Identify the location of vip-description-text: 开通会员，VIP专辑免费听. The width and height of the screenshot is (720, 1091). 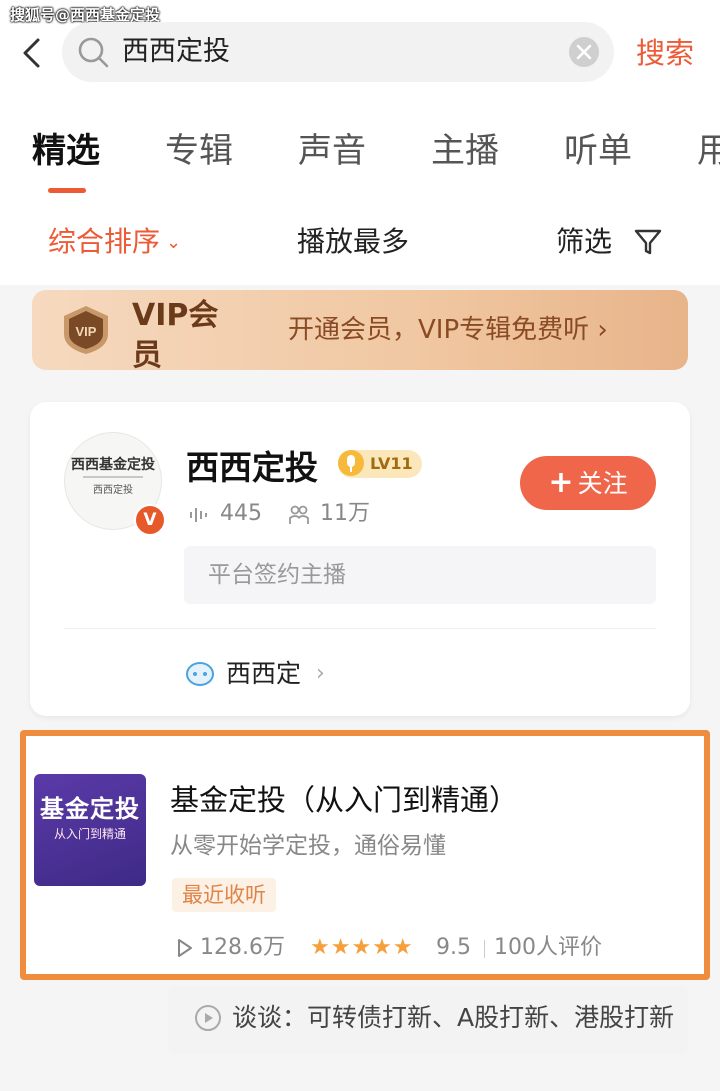
(439, 330).